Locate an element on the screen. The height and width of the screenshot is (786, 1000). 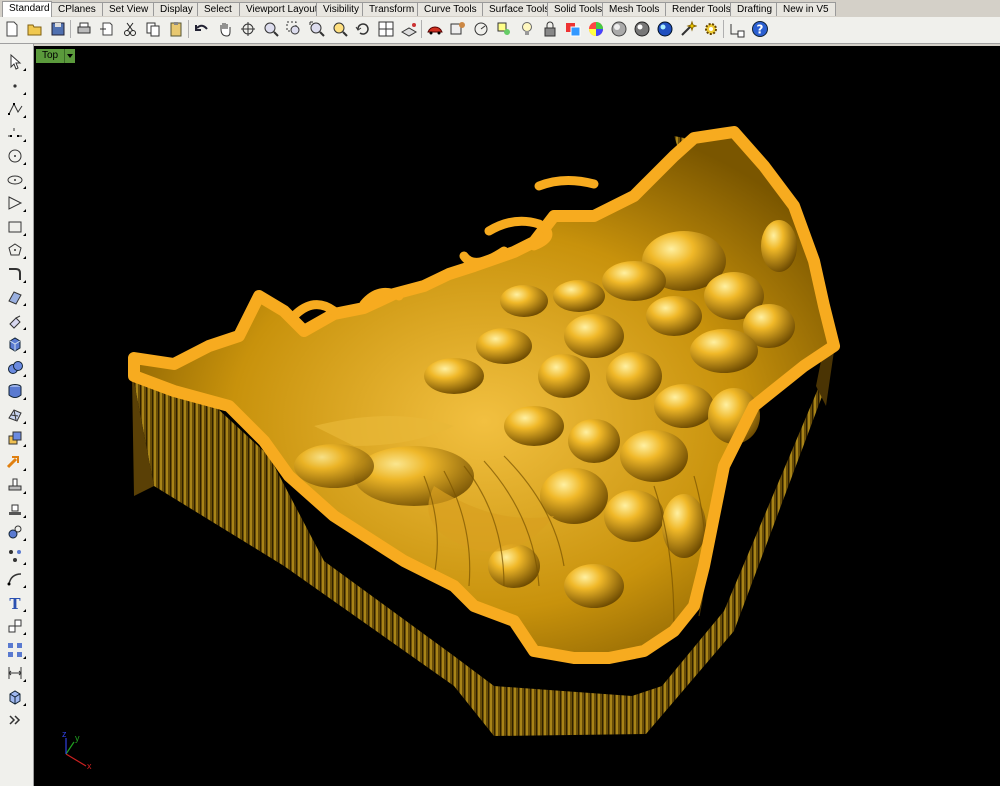
analyze-tool-button is located at coordinates (15, 532).